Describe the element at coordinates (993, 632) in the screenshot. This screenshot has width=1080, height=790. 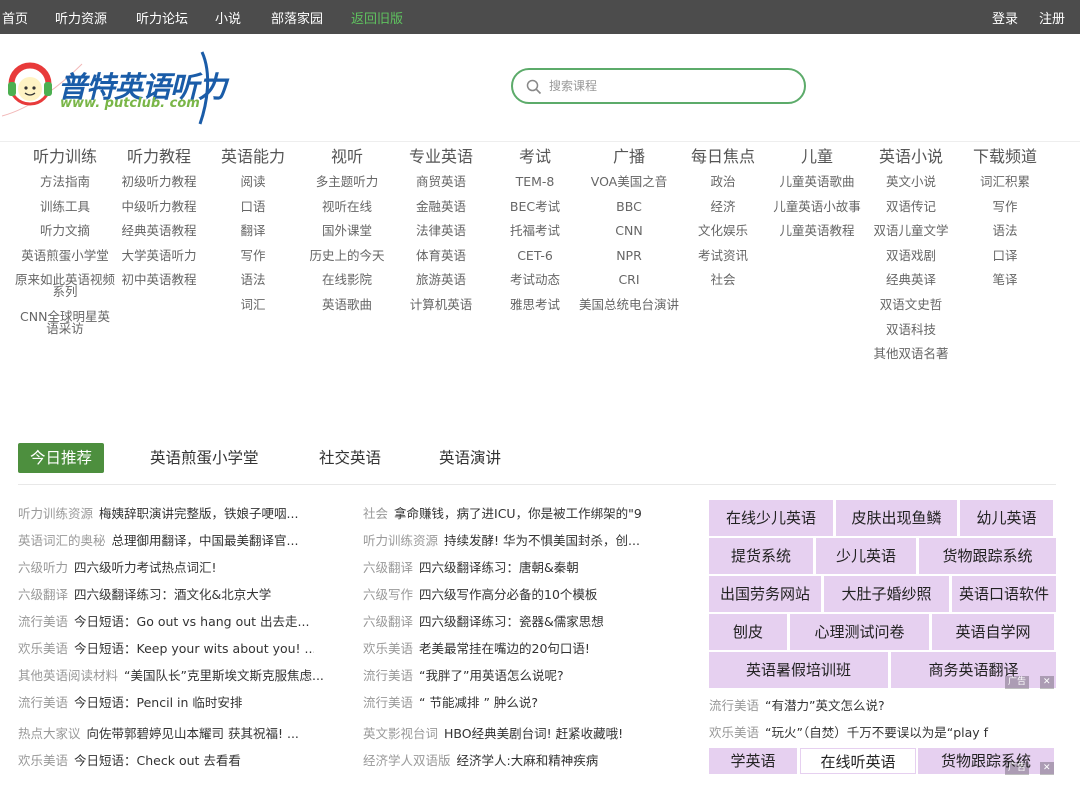
I see `ad-link: 英语自学网` at that location.